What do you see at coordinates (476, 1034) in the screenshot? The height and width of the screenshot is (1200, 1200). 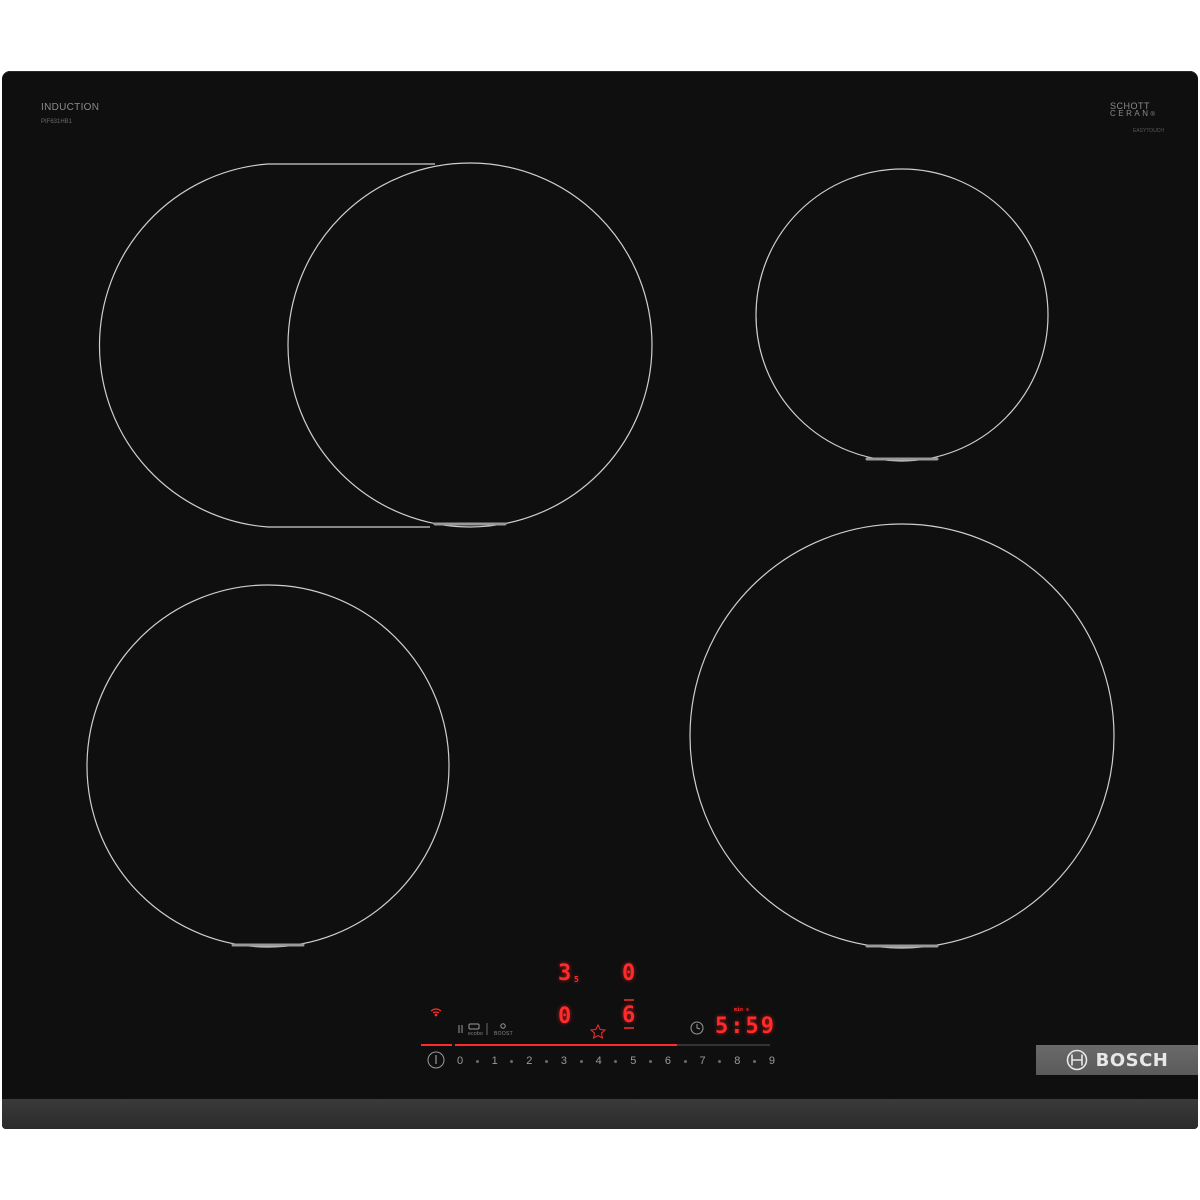 I see `pan-detect-label: ecobo` at bounding box center [476, 1034].